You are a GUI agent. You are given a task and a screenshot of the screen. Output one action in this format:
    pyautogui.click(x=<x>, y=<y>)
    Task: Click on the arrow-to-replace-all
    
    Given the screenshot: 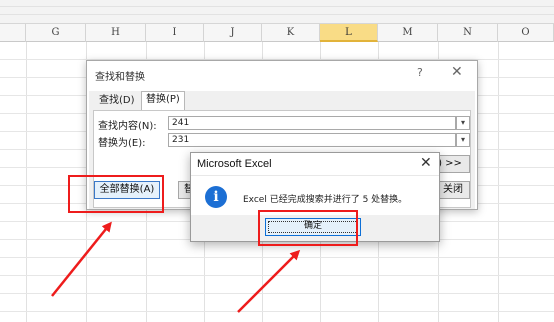 What is the action you would take?
    pyautogui.click(x=81, y=259)
    